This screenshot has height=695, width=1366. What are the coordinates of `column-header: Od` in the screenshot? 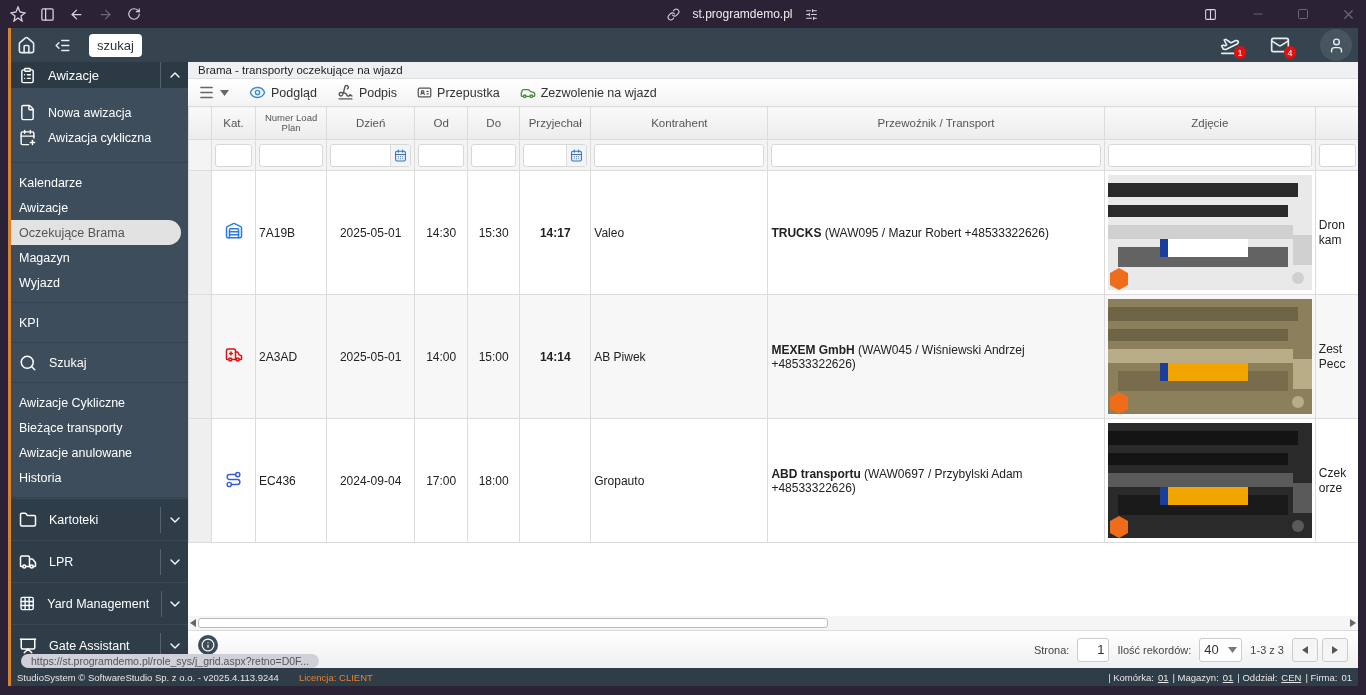 It's located at (441, 123).